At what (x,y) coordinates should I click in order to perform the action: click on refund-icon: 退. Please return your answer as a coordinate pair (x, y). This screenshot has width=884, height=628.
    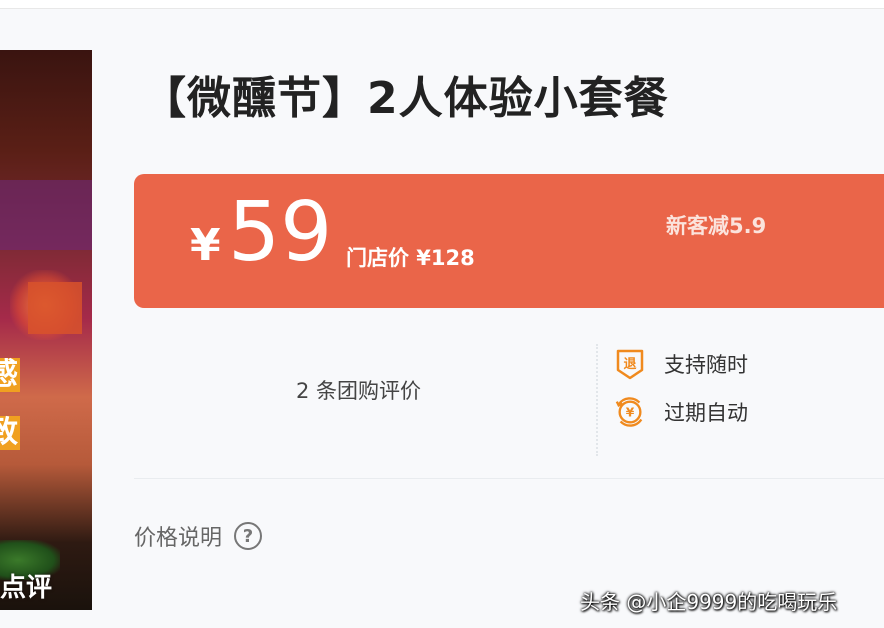
    Looking at the image, I should click on (630, 364).